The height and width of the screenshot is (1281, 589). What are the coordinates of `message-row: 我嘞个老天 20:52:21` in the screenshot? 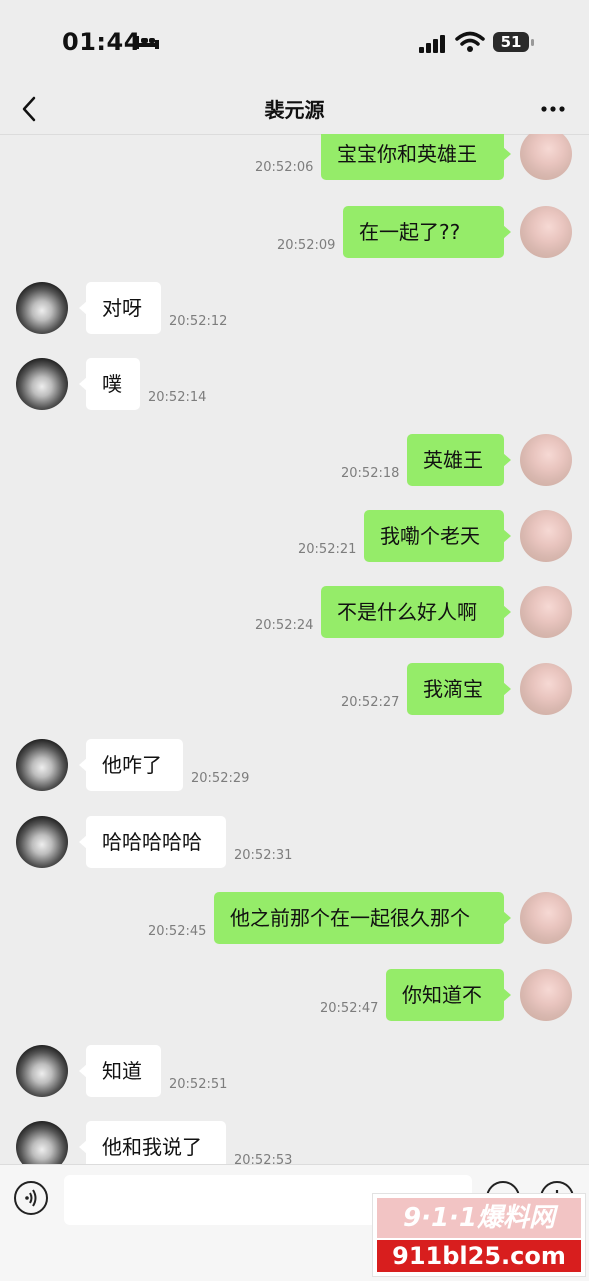 It's located at (294, 540).